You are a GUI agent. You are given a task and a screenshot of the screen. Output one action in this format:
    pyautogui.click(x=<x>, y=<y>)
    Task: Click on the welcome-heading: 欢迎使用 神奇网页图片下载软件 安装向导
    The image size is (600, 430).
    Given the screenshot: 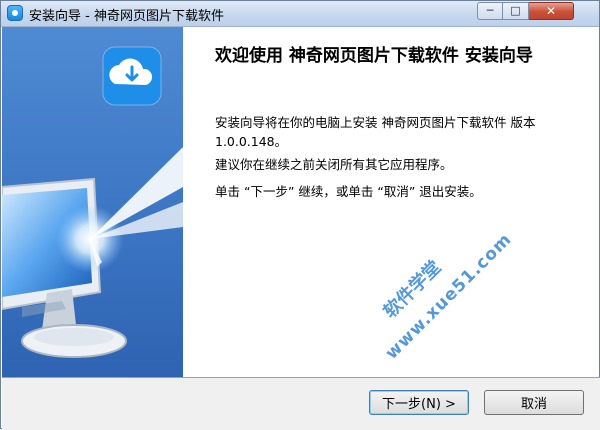 What is the action you would take?
    pyautogui.click(x=374, y=56)
    